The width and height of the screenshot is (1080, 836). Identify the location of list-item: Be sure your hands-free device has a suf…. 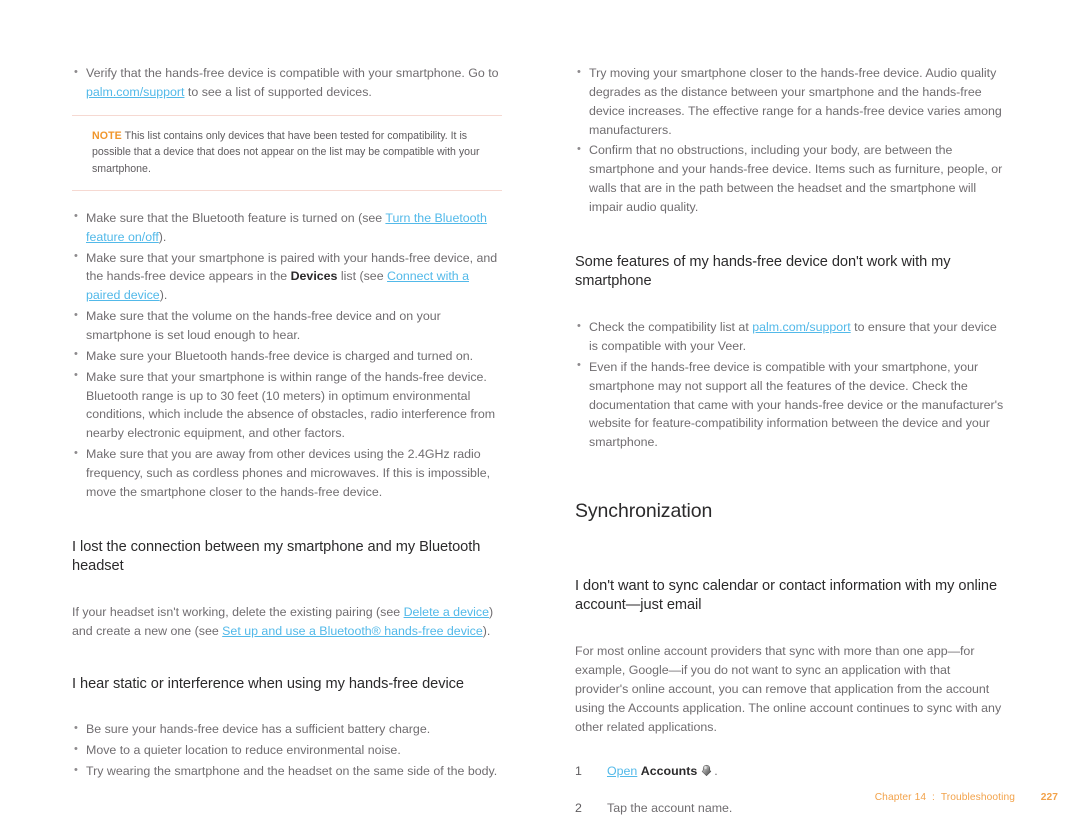
(287, 729).